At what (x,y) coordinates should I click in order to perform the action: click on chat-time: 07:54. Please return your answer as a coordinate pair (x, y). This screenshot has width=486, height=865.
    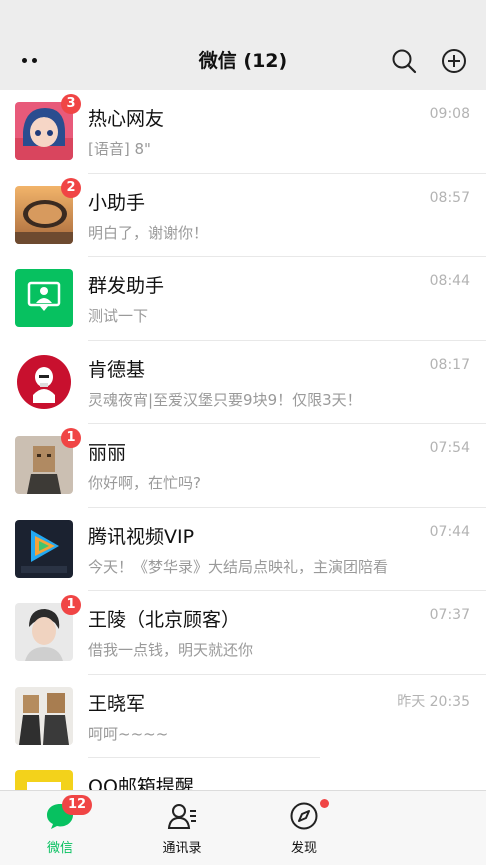
    Looking at the image, I should click on (449, 448).